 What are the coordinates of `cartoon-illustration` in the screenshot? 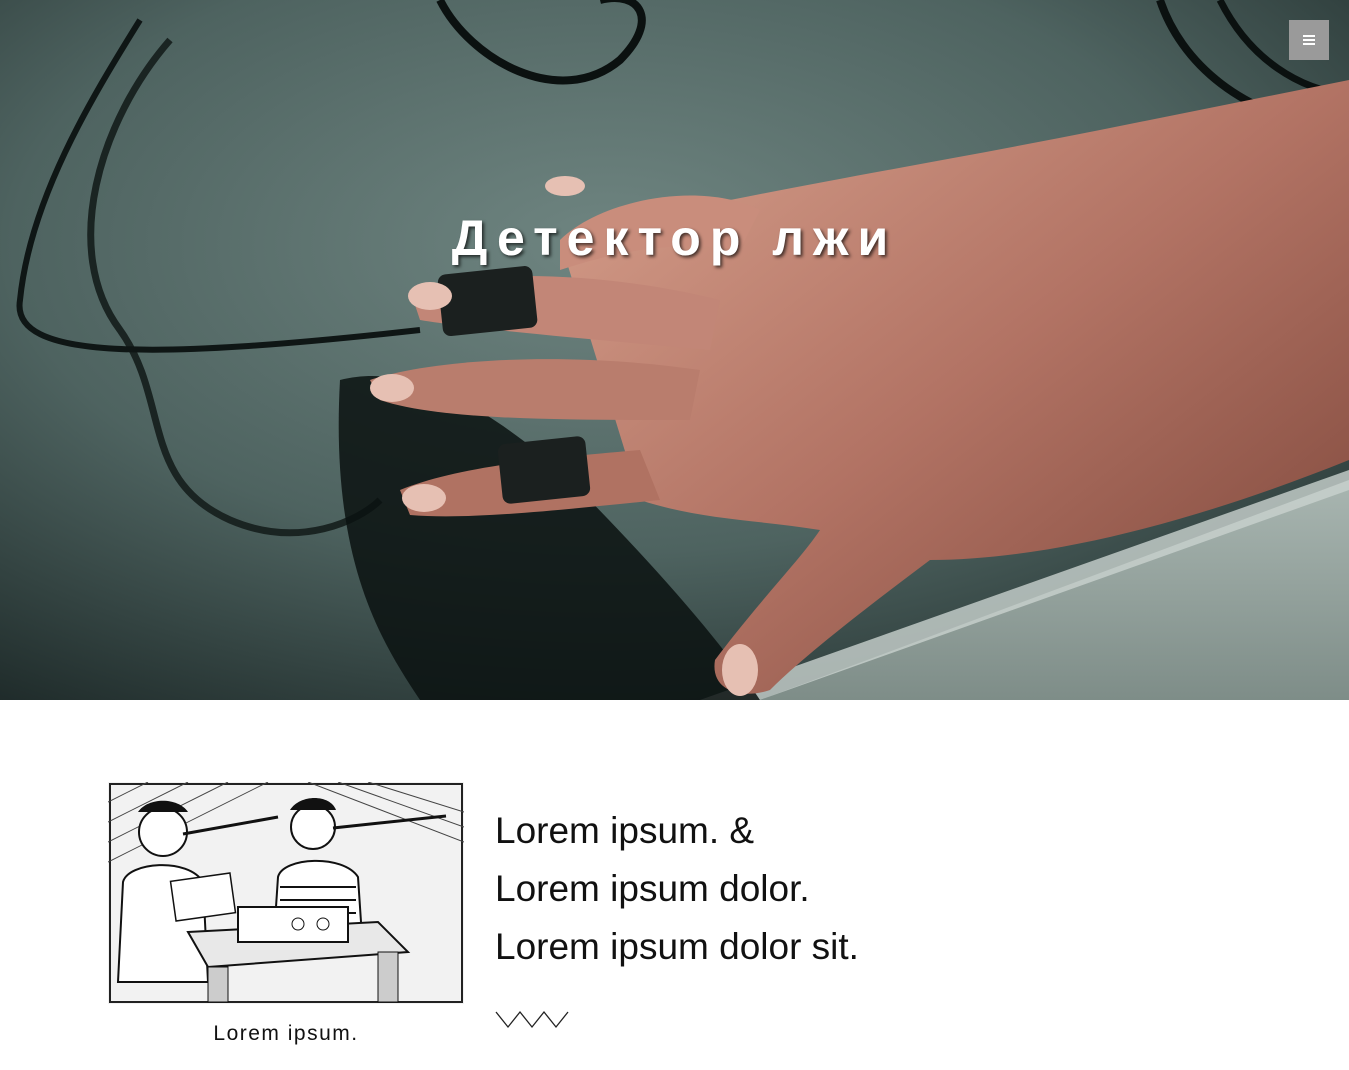 It's located at (286, 893).